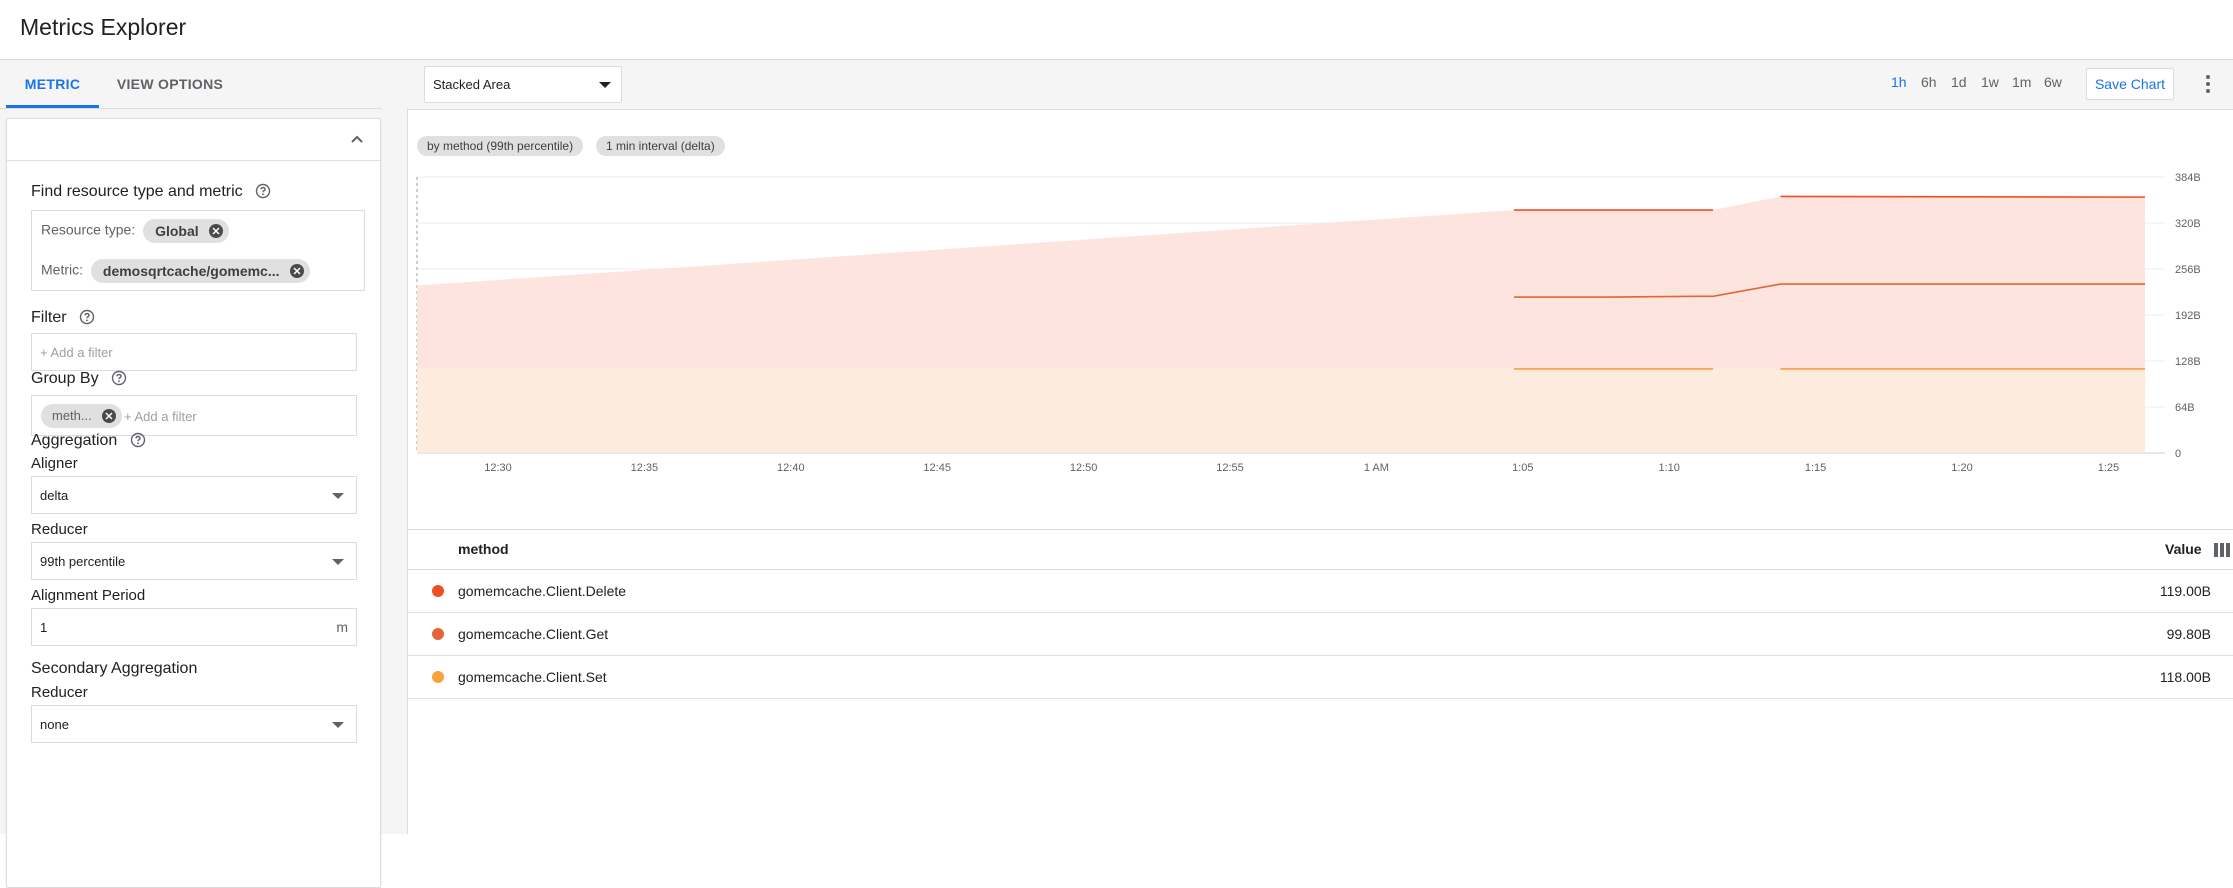  Describe the element at coordinates (59, 529) in the screenshot. I see `reducer-label: Reducer` at that location.